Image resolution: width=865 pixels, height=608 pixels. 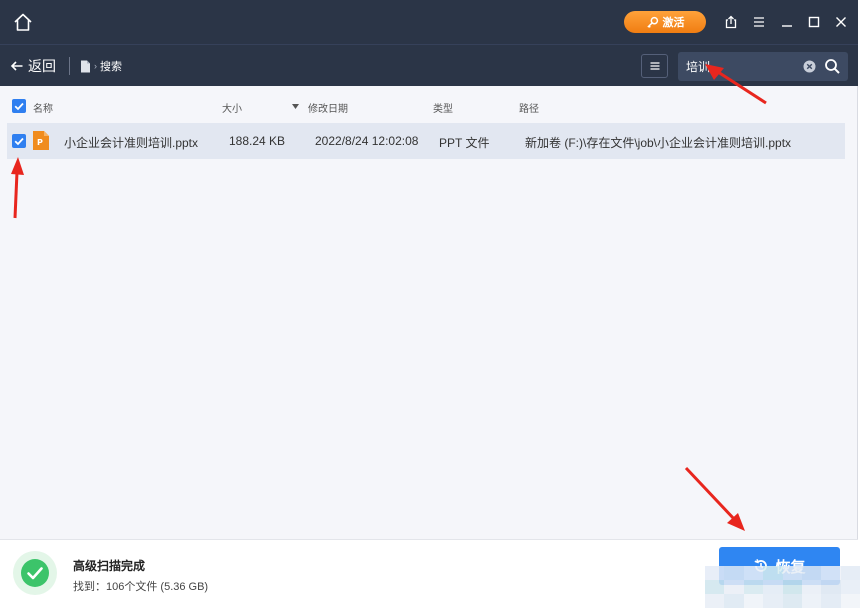 I want to click on menu-button, so click(x=759, y=22).